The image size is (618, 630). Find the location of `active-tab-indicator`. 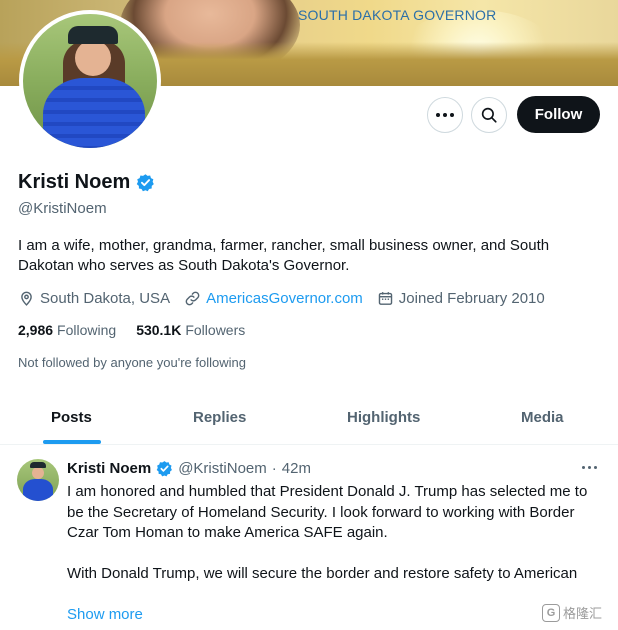

active-tab-indicator is located at coordinates (72, 442).